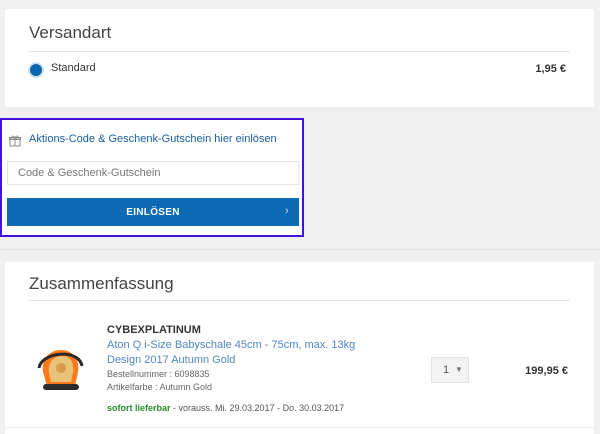  I want to click on product-name-line2: Design 2017 Autumn Gold, so click(237, 360).